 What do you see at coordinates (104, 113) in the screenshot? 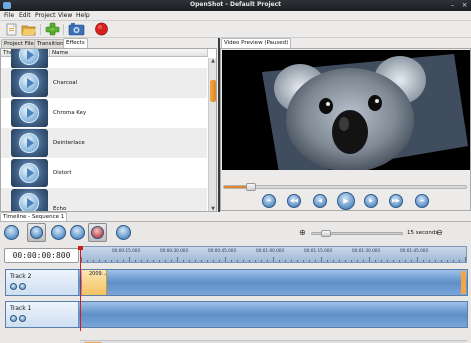
I see `list-item: Chroma Key` at bounding box center [104, 113].